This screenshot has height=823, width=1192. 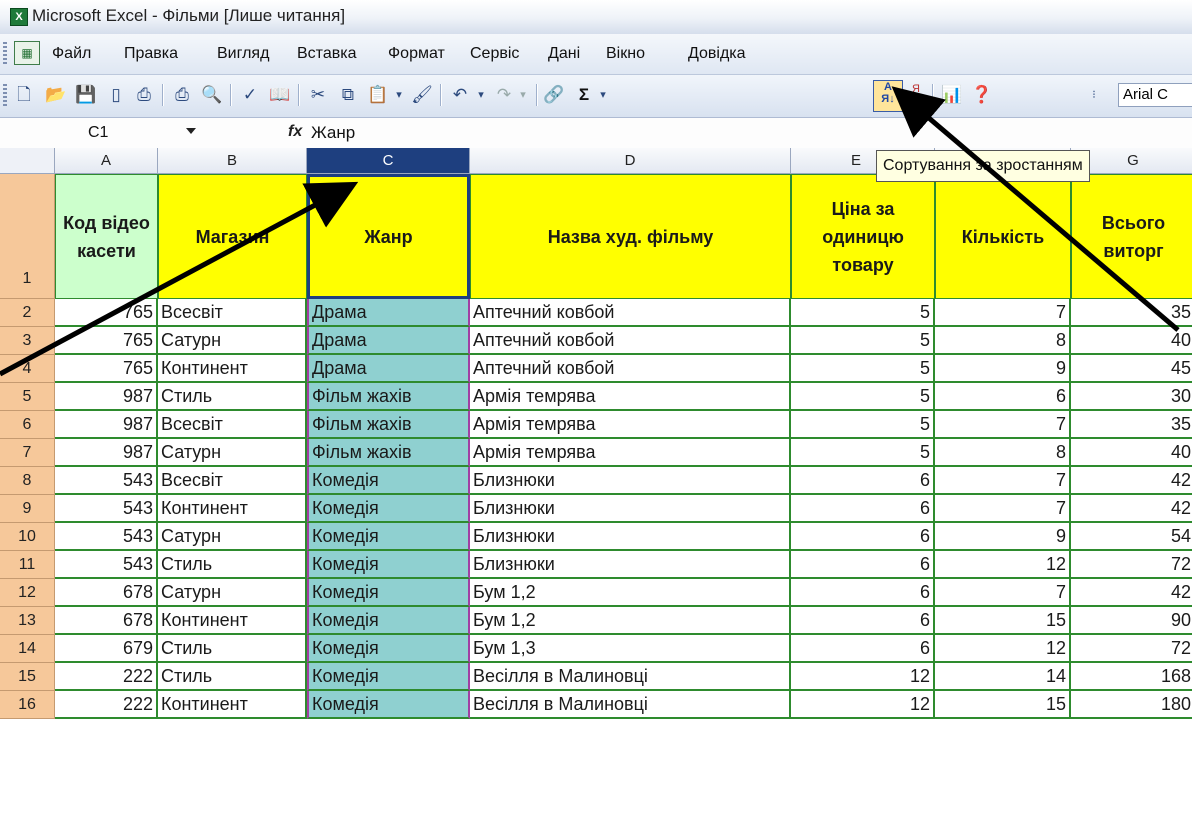 What do you see at coordinates (1003, 677) in the screenshot?
I see `cell-quantity: 14` at bounding box center [1003, 677].